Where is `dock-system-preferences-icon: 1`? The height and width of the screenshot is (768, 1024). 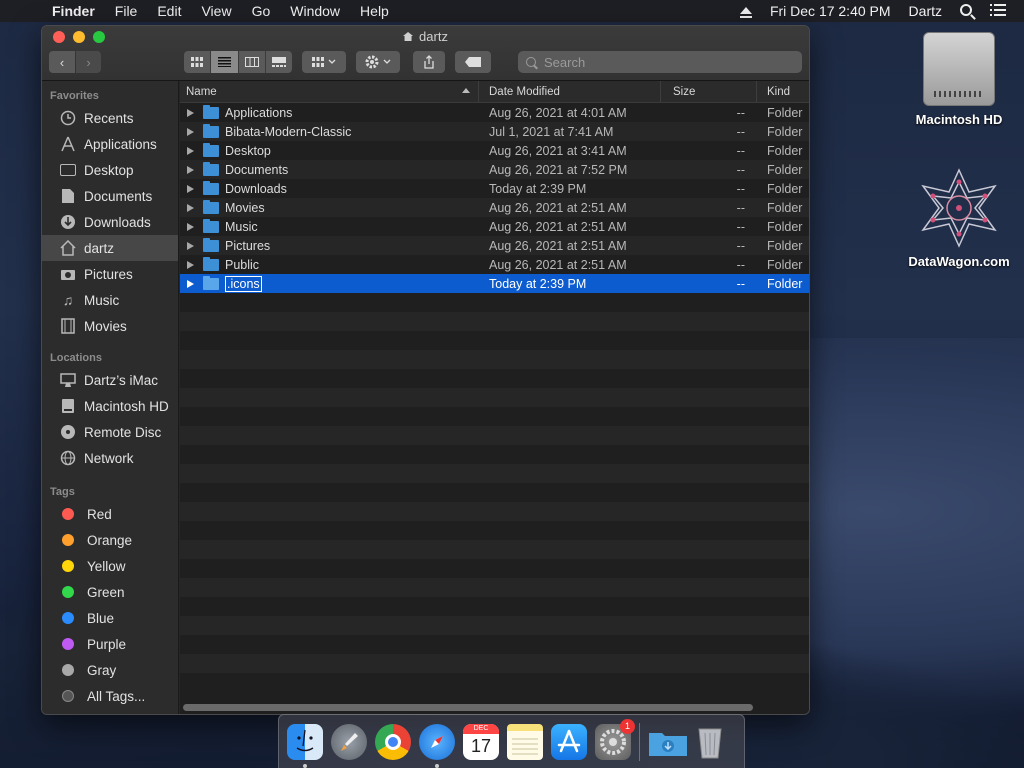
dock-system-preferences-icon: 1 is located at coordinates (615, 739).